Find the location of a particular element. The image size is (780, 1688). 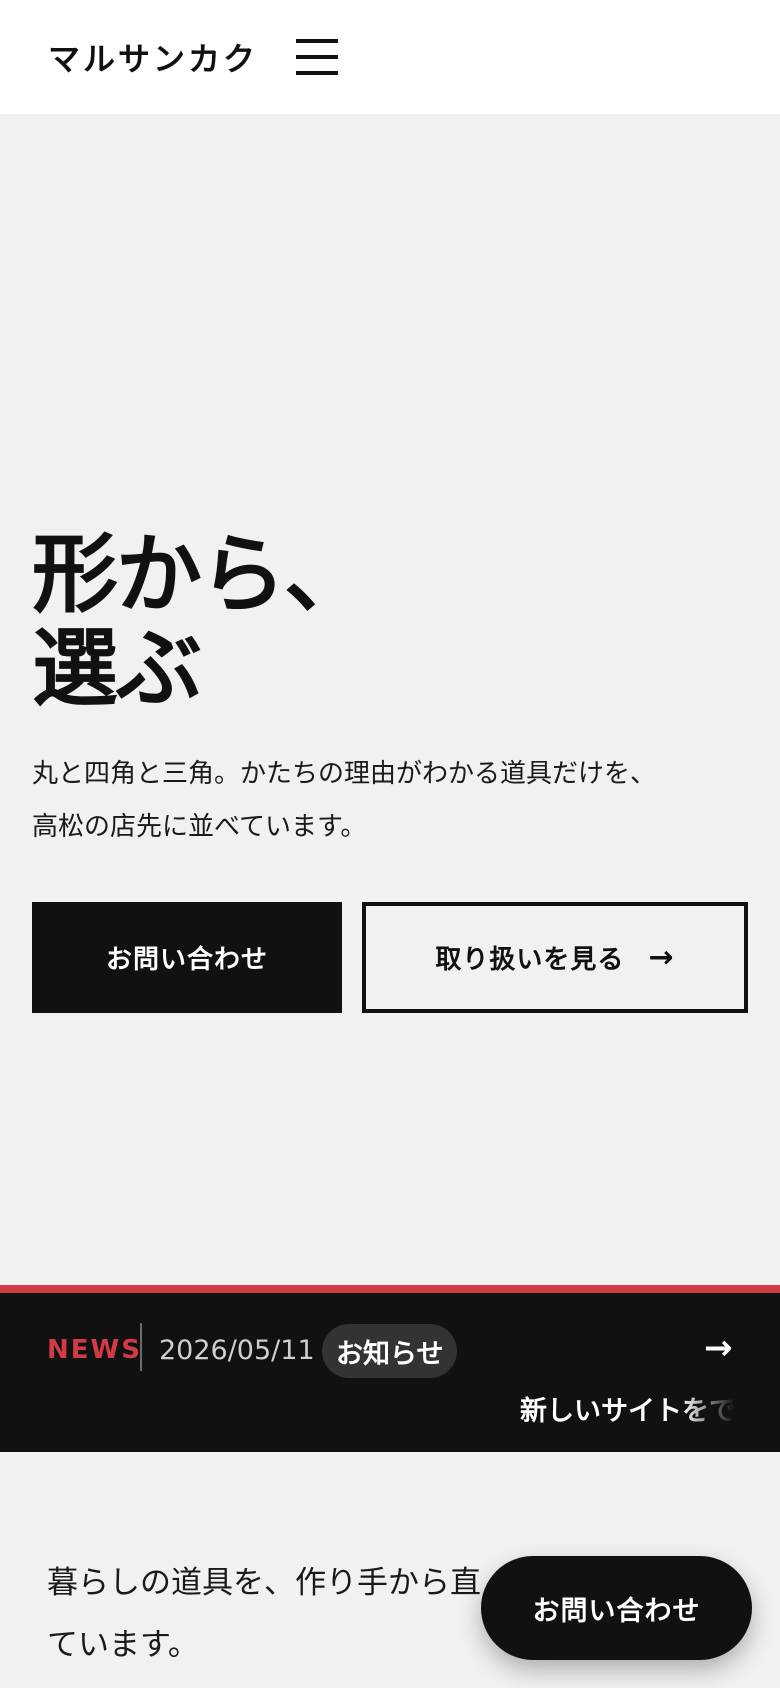

news-ticker: 新しいサイトをで is located at coordinates (627, 1406).